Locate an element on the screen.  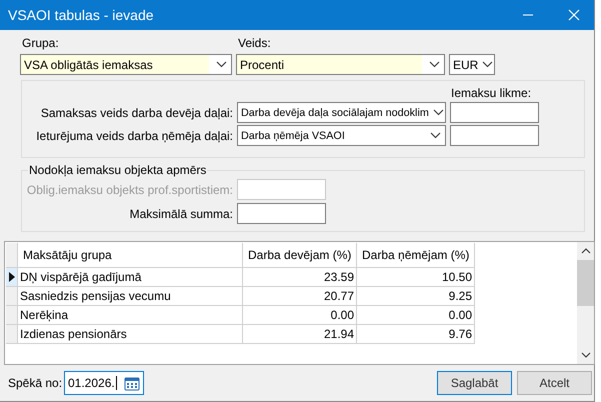
close-icon is located at coordinates (574, 15).